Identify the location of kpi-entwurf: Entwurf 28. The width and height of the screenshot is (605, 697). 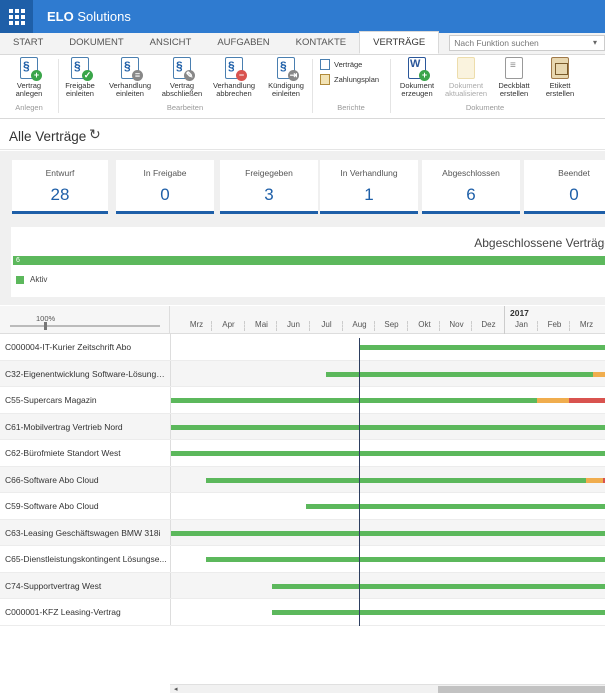
(60, 187).